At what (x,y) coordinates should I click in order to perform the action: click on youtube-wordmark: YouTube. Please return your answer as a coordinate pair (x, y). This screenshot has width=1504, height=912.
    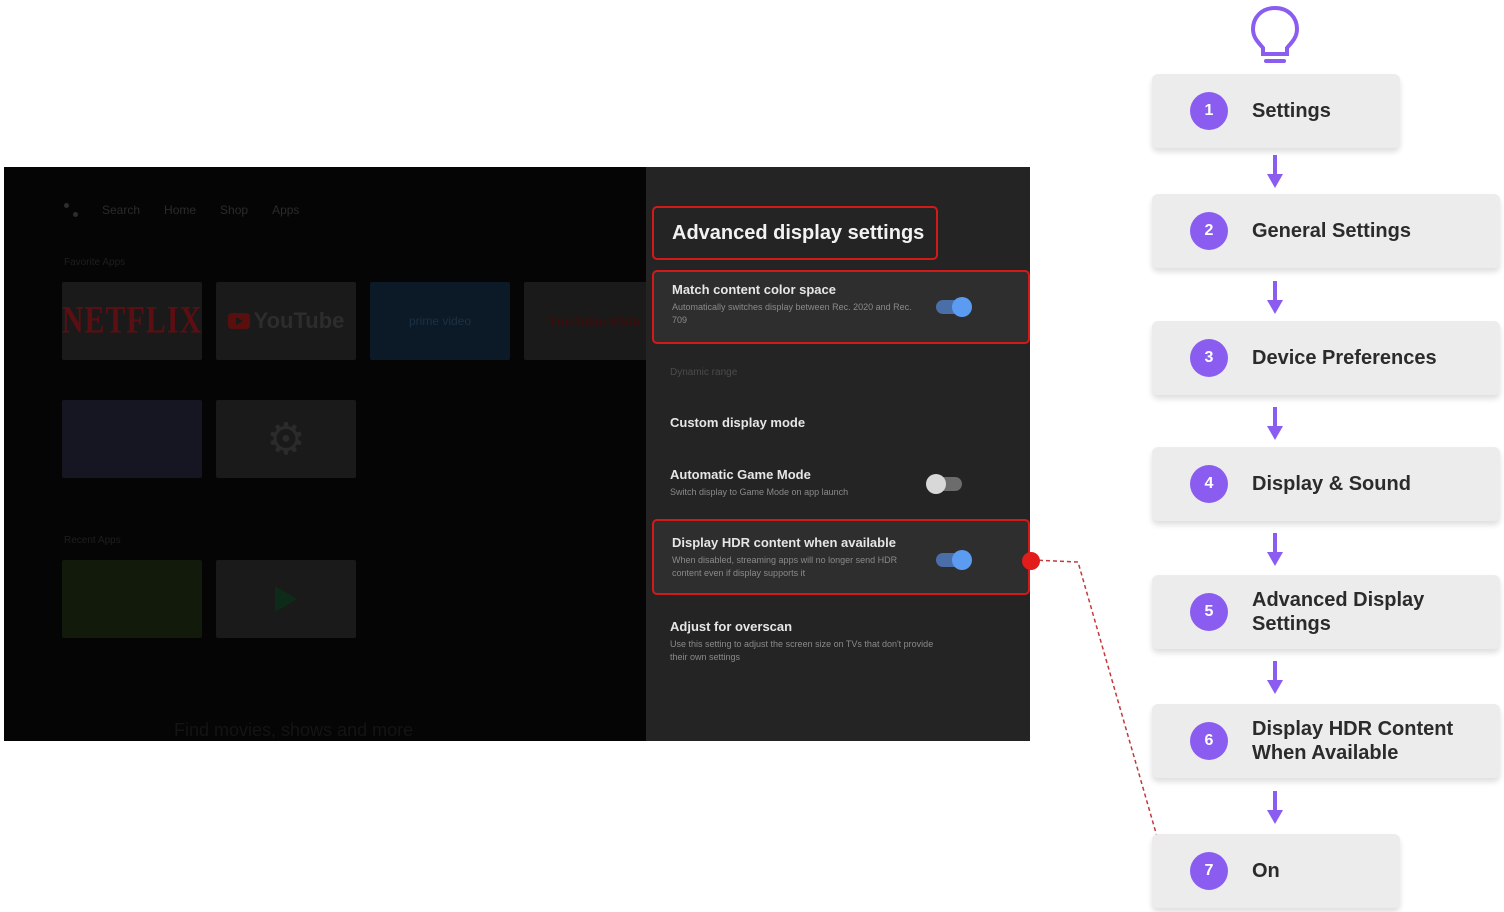
    Looking at the image, I should click on (299, 320).